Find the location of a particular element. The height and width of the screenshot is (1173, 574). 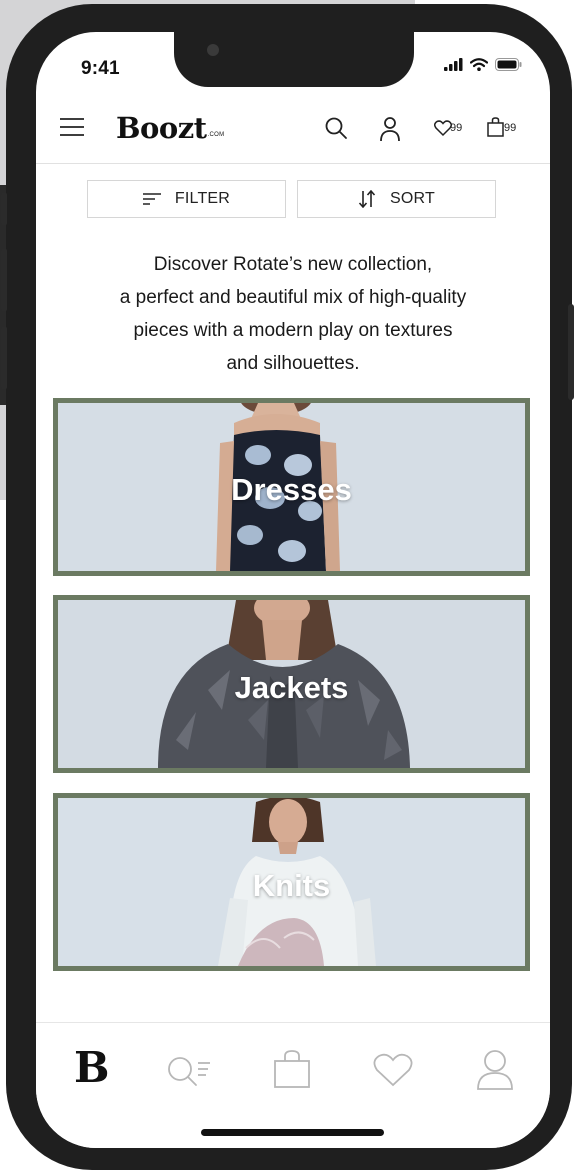

wishlist-count: 99 is located at coordinates (456, 128).